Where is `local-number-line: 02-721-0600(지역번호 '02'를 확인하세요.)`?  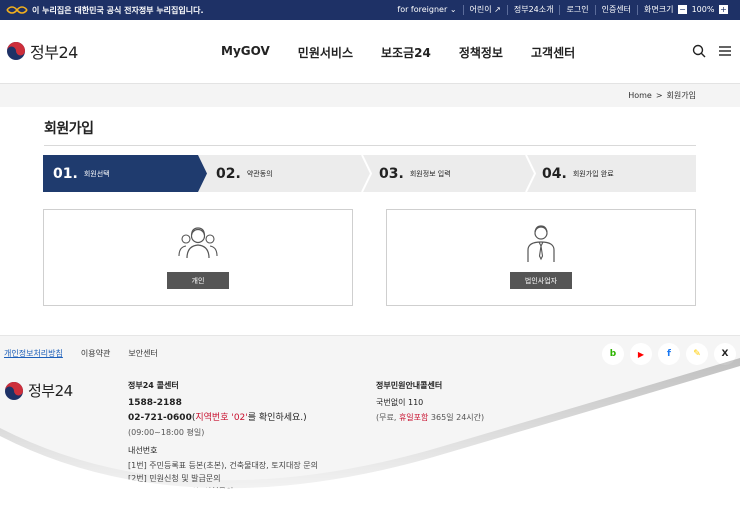
local-number-line: 02-721-0600(지역번호 '02'를 확인하세요.) is located at coordinates (223, 418).